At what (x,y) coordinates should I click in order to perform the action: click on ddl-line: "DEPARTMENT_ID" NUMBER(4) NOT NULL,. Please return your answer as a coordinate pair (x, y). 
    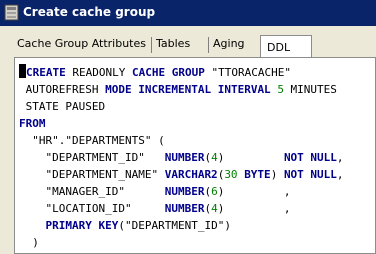
    Looking at the image, I should click on (181, 157).